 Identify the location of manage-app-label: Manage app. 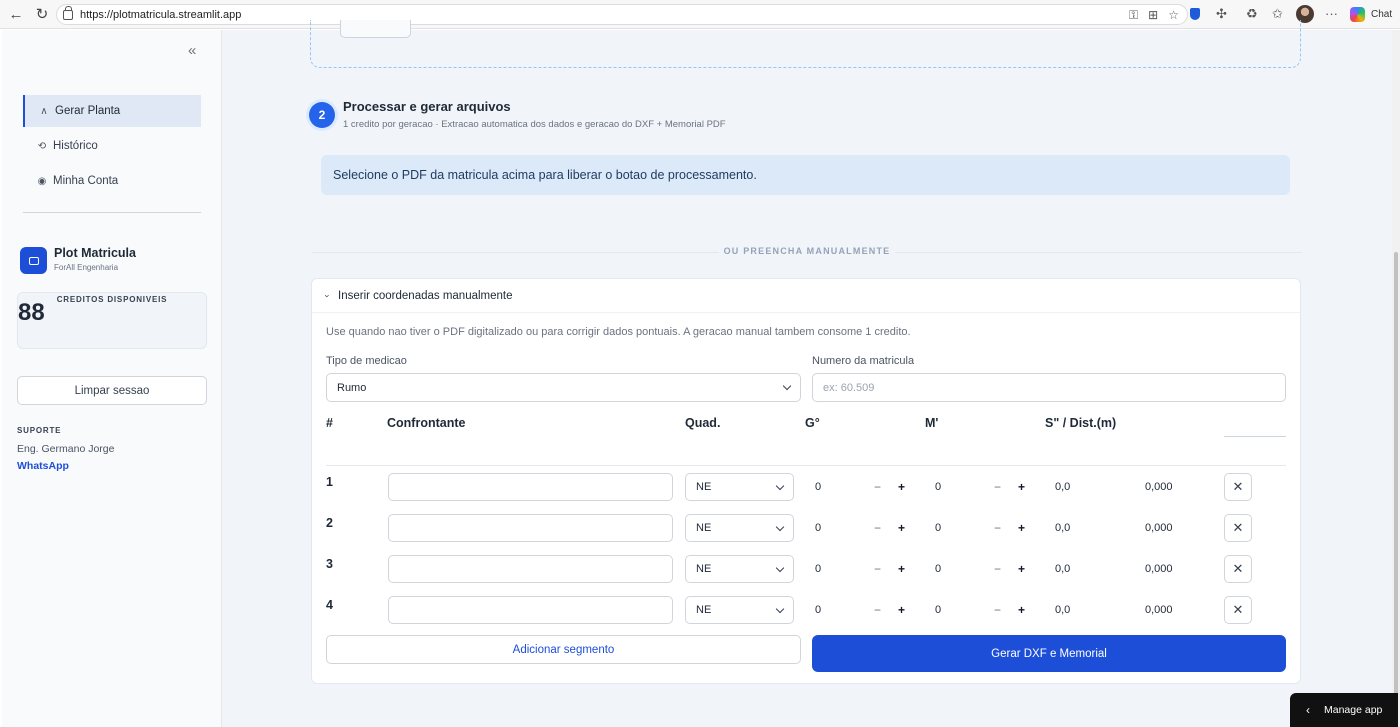
(1353, 710).